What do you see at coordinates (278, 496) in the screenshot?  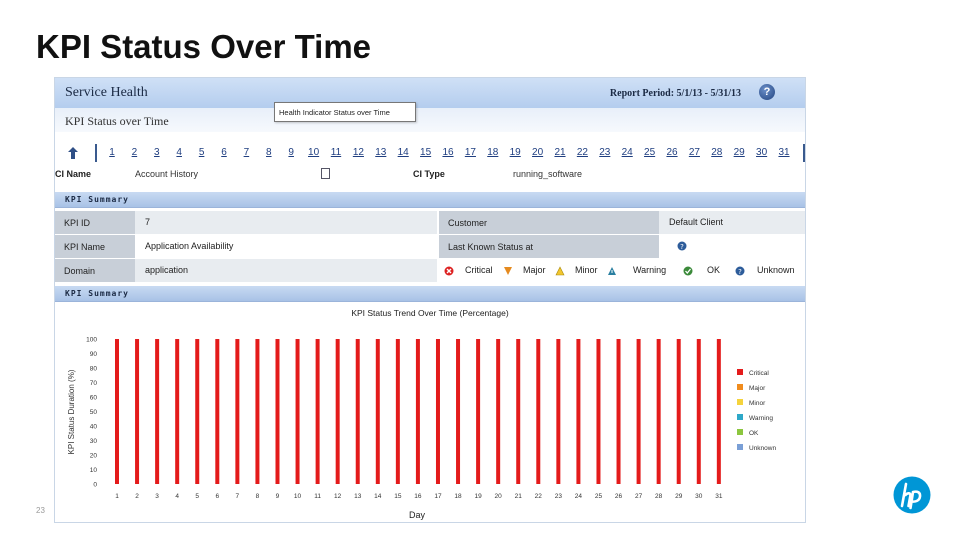 I see `x-tick-label: 9` at bounding box center [278, 496].